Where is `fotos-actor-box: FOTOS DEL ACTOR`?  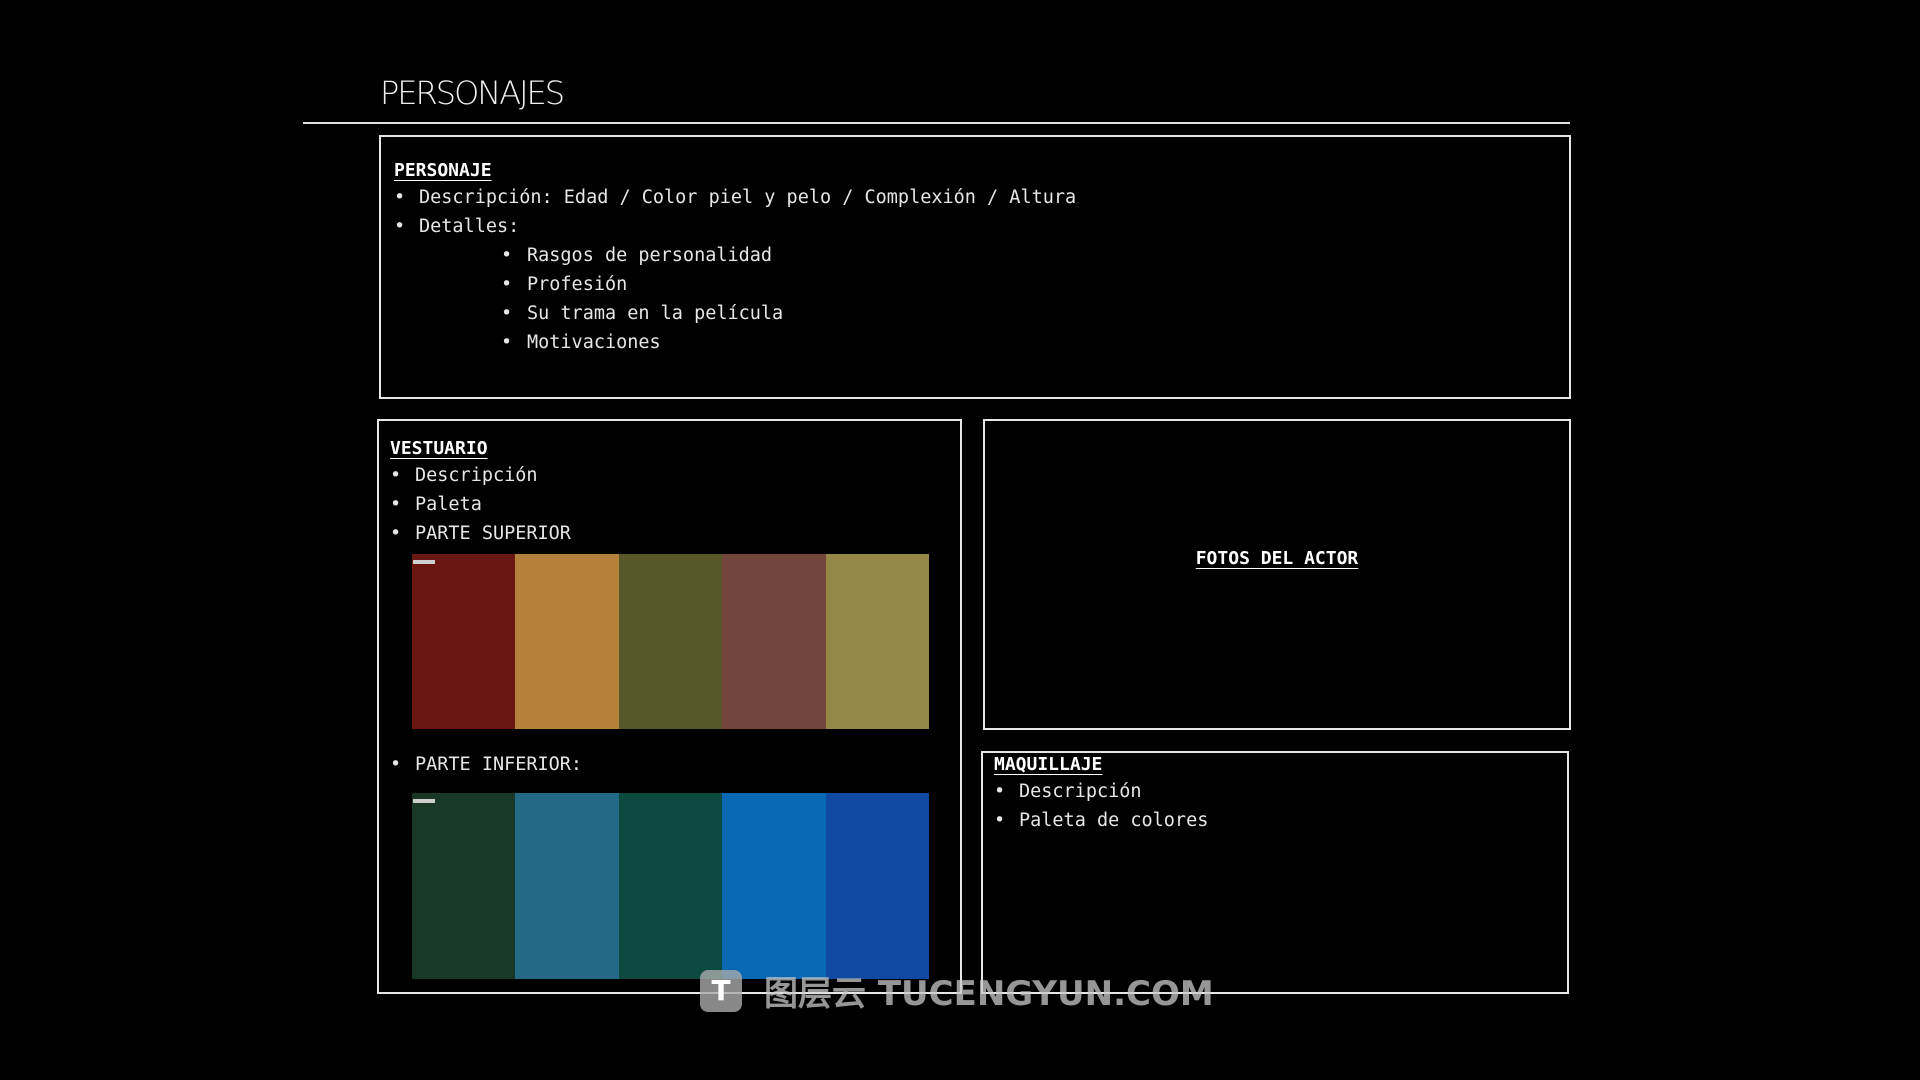
fotos-actor-box: FOTOS DEL ACTOR is located at coordinates (1277, 574).